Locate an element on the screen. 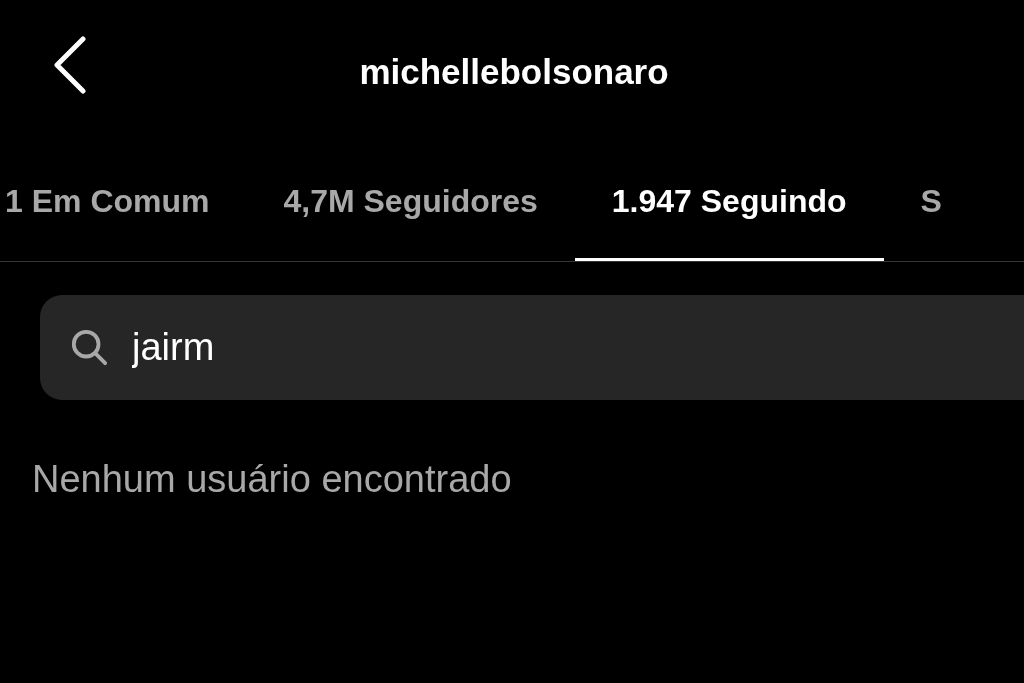 This screenshot has height=683, width=1024. tab: 4,7M Seguidores is located at coordinates (410, 203).